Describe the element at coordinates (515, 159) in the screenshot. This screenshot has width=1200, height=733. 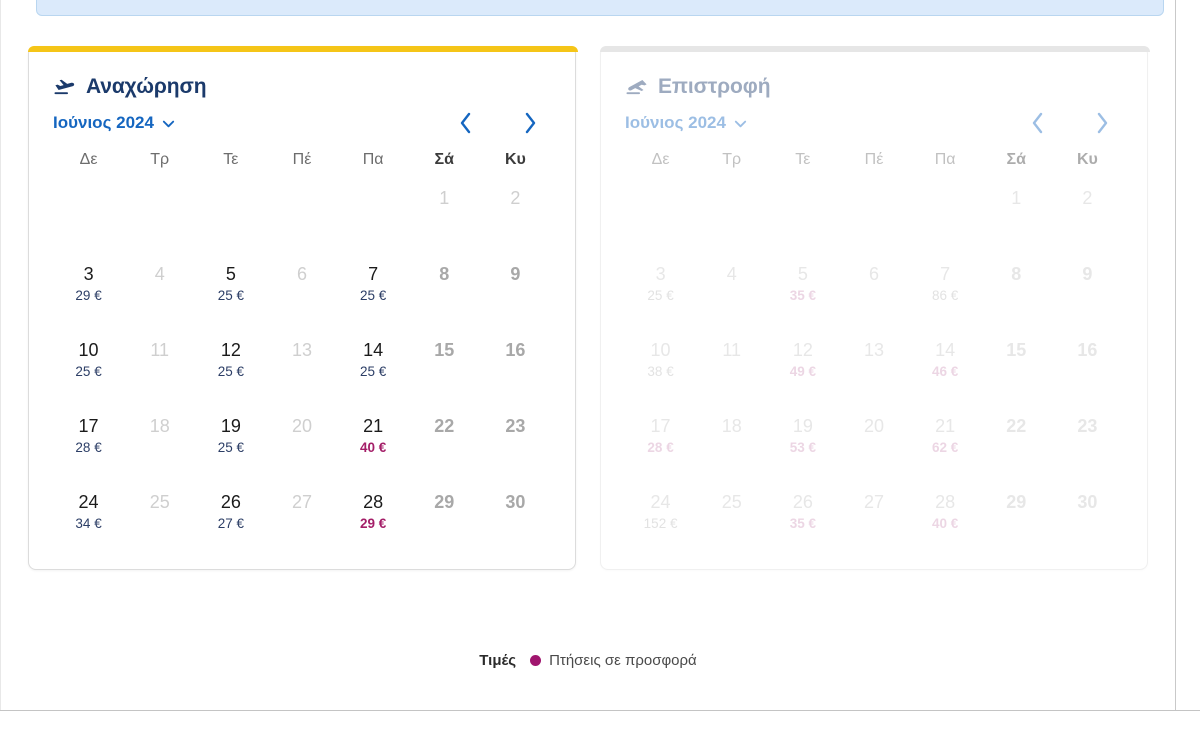
I see `weekday-label: Κυ` at that location.